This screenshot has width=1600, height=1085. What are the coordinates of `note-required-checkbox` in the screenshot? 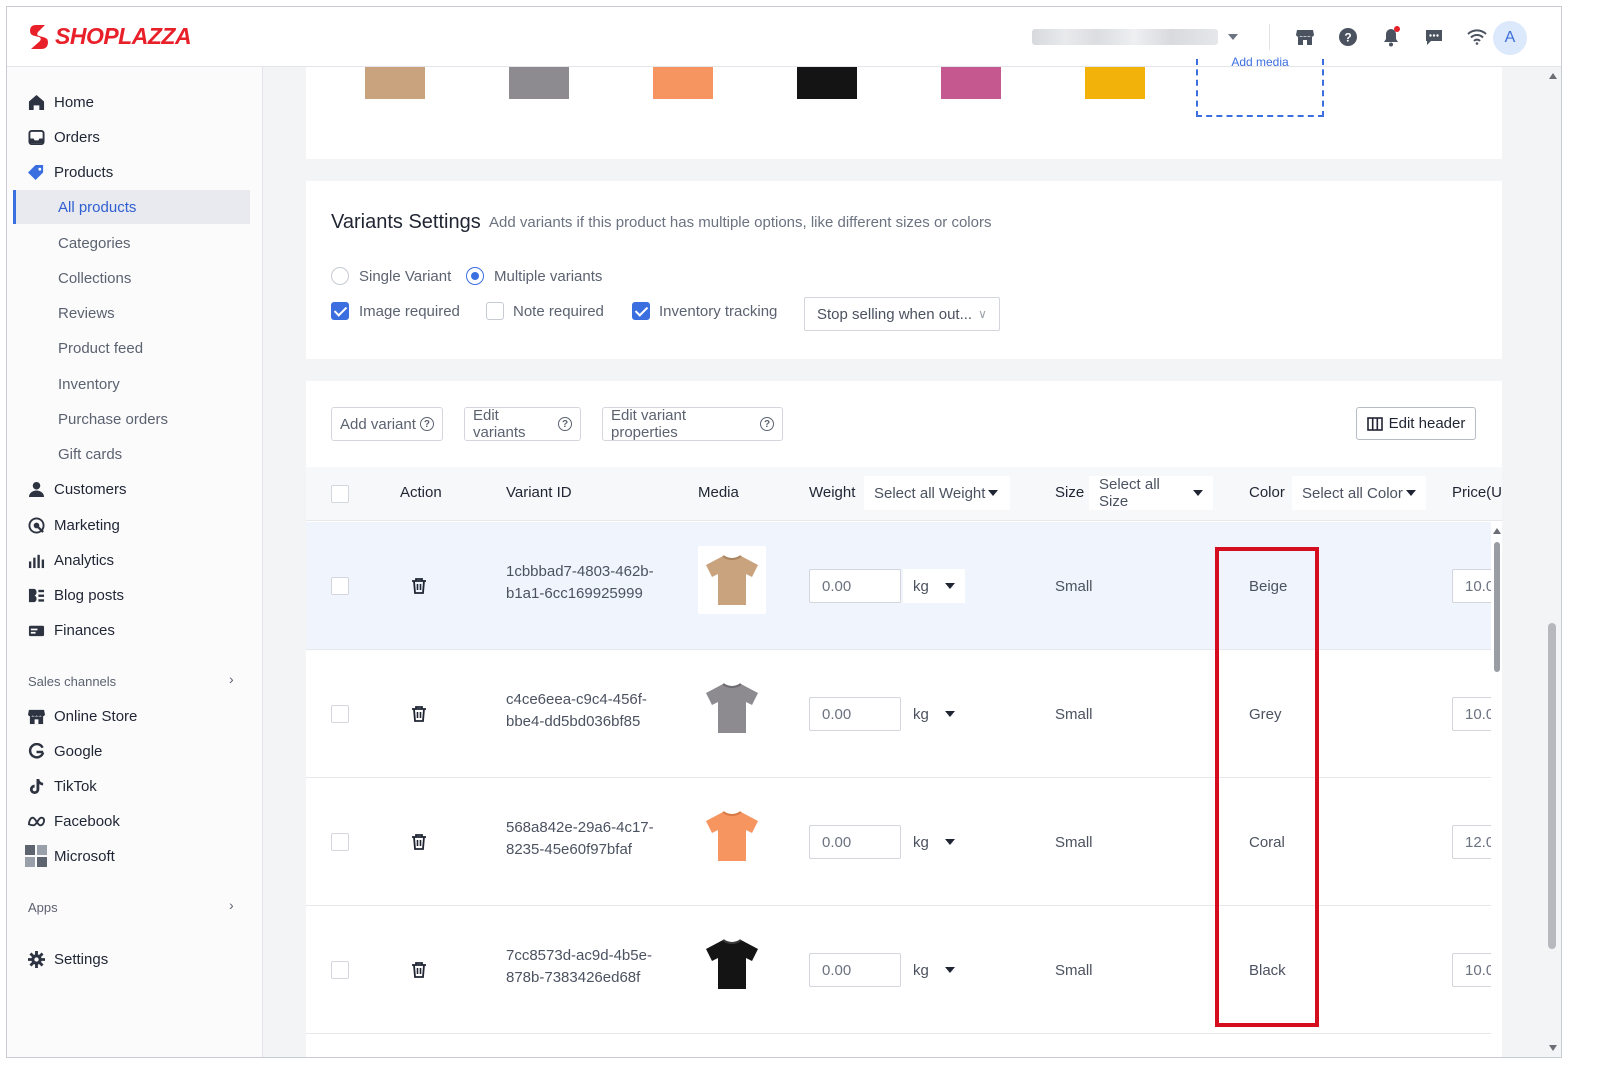 It's located at (495, 311).